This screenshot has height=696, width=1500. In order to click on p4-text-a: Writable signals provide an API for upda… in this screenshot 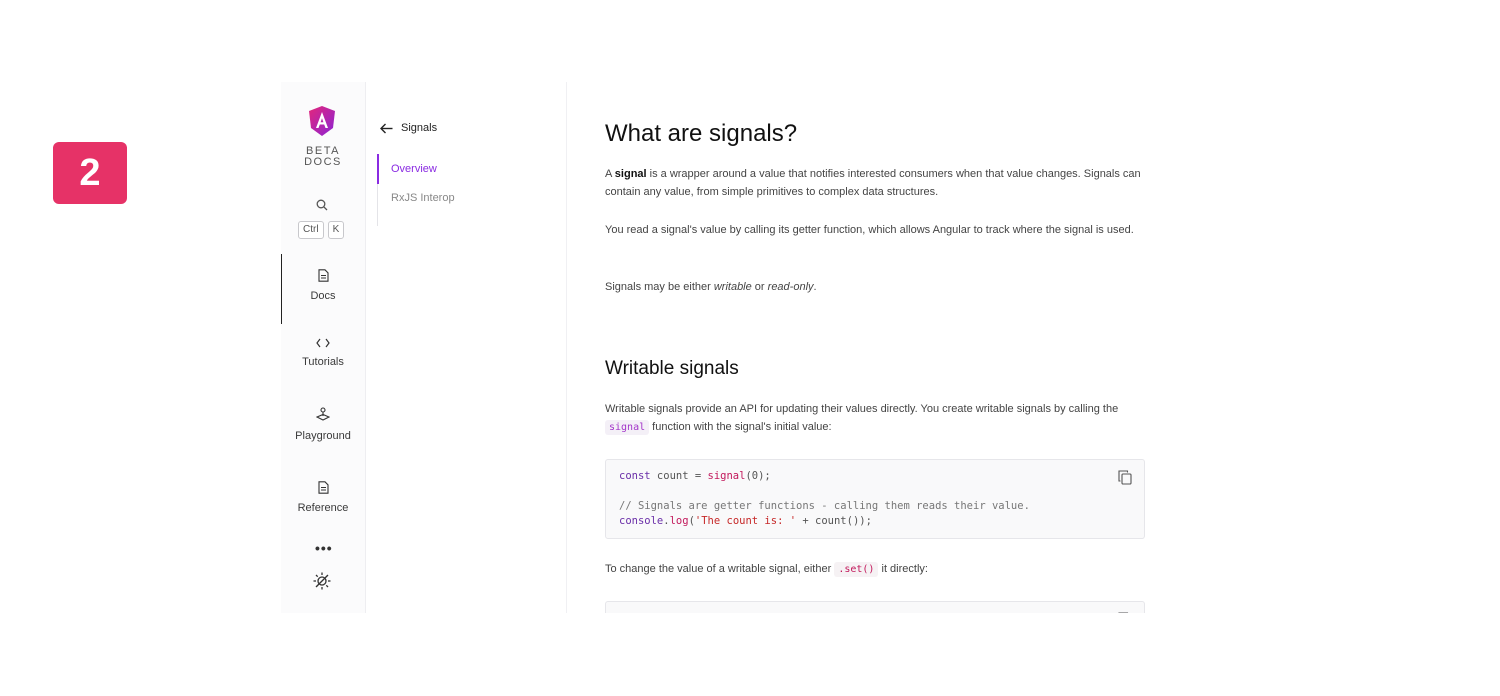, I will do `click(862, 409)`.